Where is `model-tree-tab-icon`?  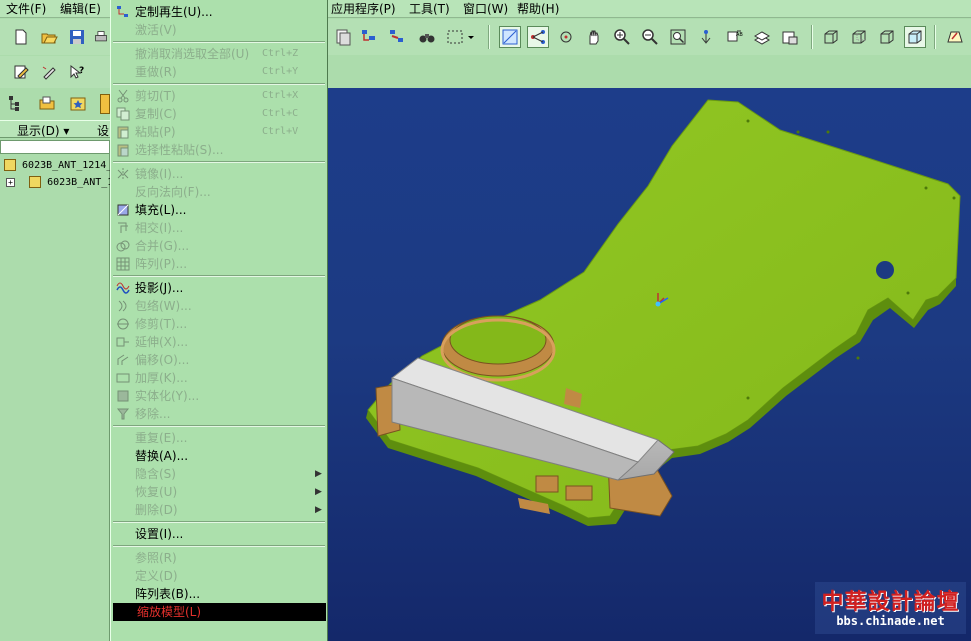 model-tree-tab-icon is located at coordinates (16, 103).